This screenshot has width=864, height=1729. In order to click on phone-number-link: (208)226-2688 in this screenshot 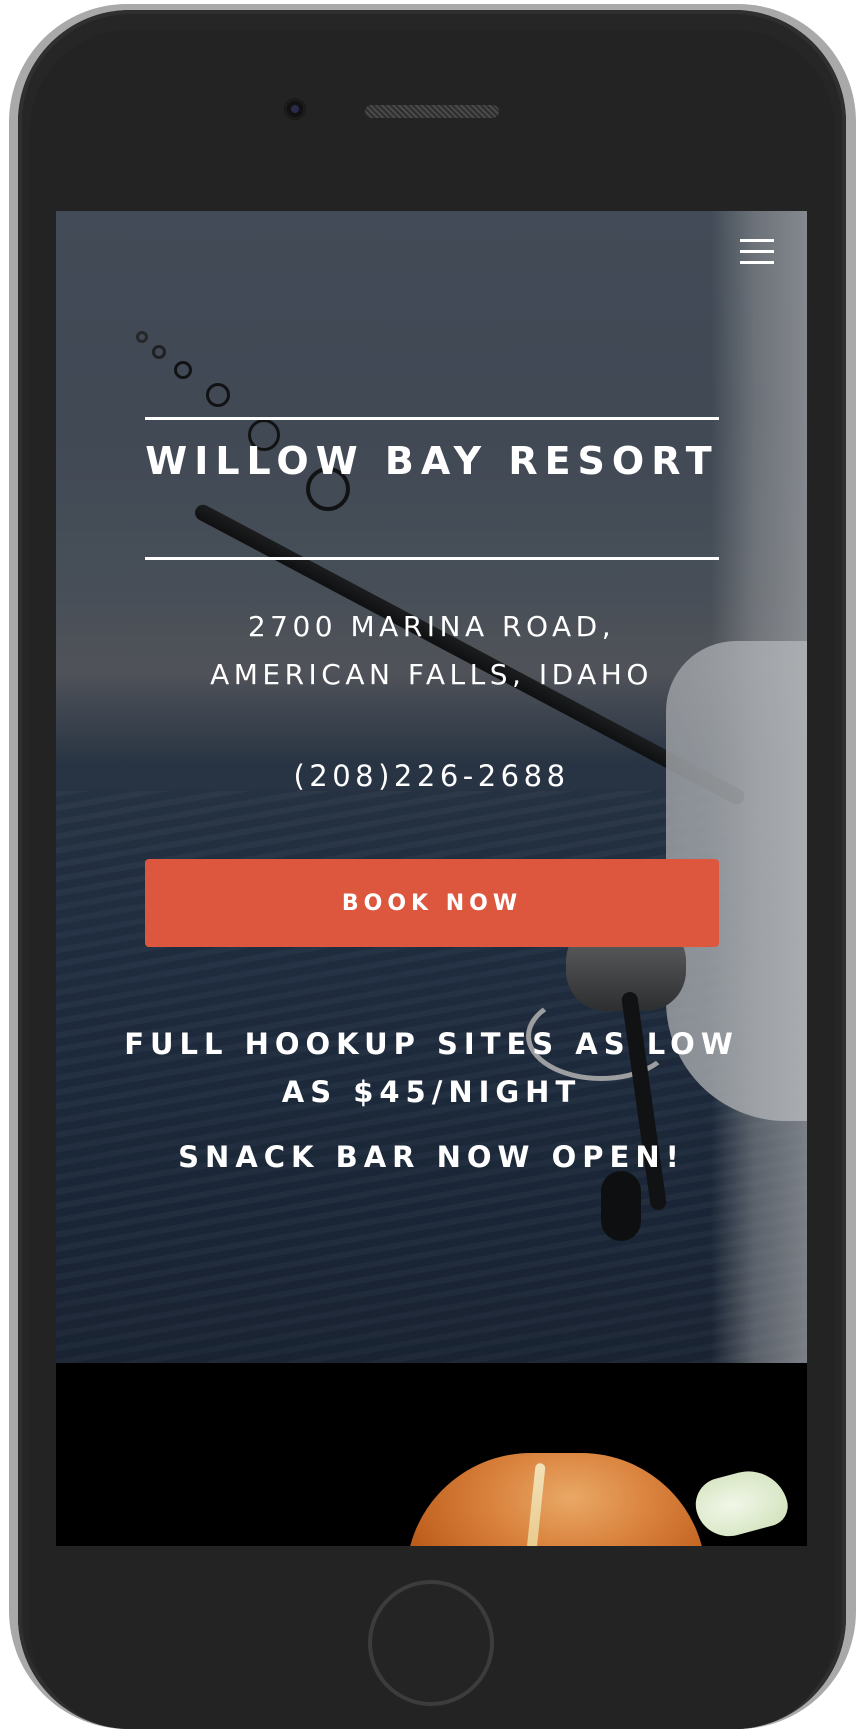, I will do `click(431, 776)`.